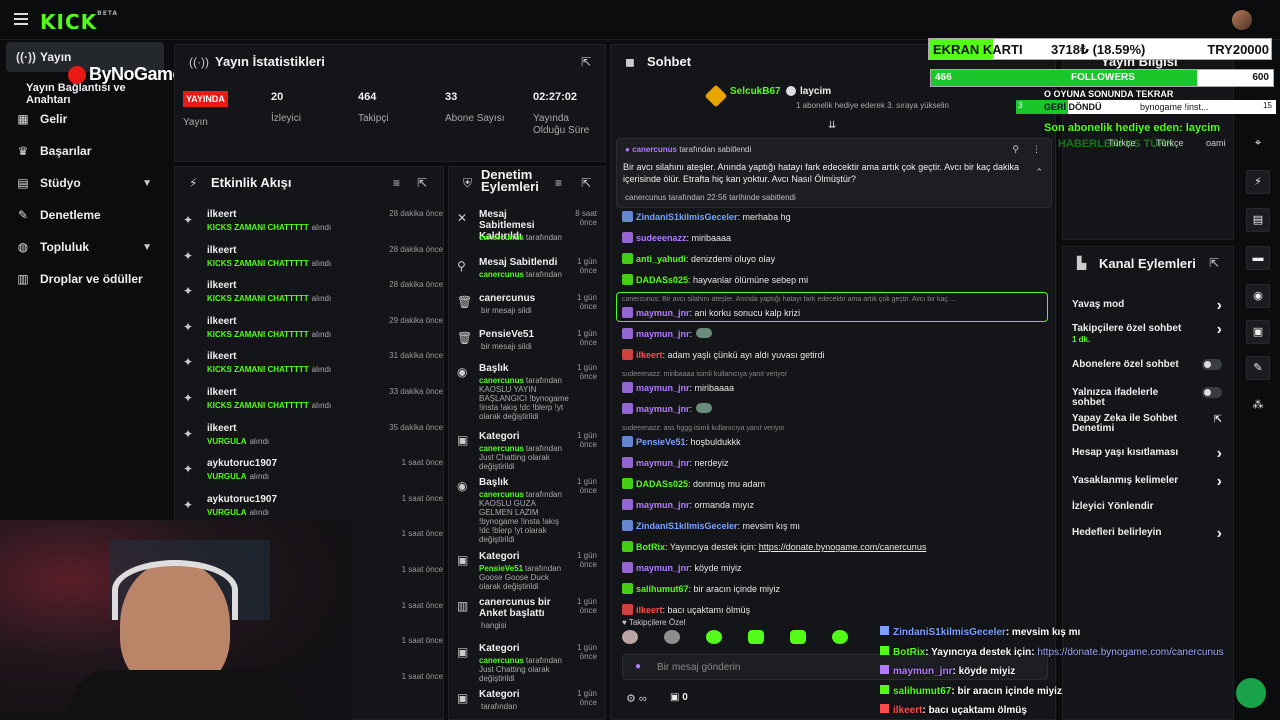 The height and width of the screenshot is (720, 1280). Describe the element at coordinates (313, 475) in the screenshot. I see `activity-row: ✦ aykutoruc1907 VURGULA alındı 1 saat önce` at that location.